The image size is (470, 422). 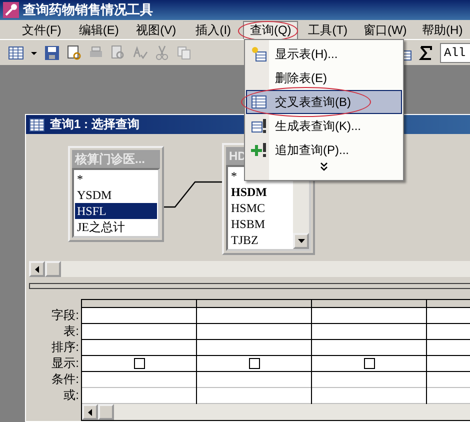 I want to click on grid-icon, so click(x=259, y=102).